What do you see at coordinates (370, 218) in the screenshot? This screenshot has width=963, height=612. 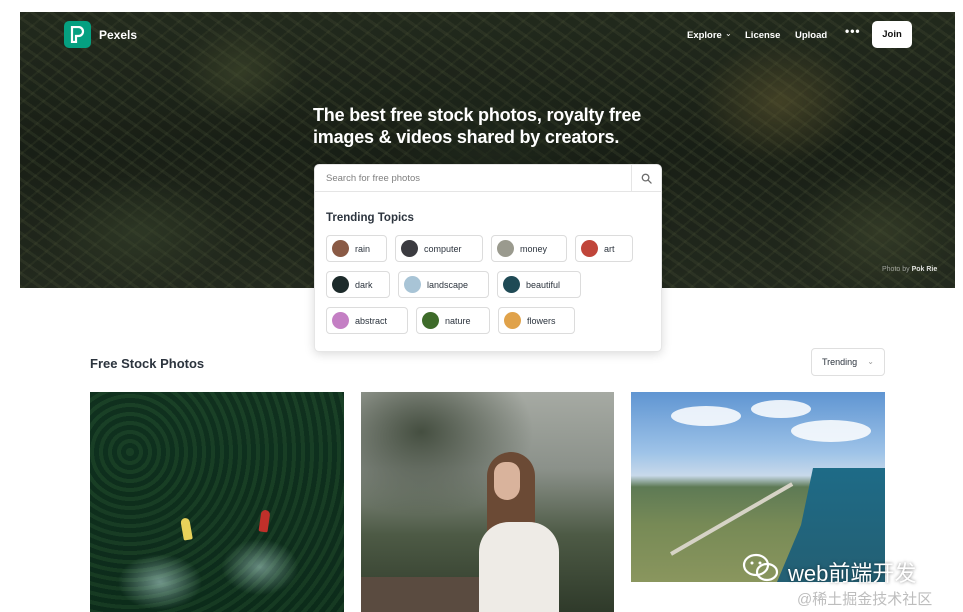 I see `trending-topics-title: Trending Topics` at bounding box center [370, 218].